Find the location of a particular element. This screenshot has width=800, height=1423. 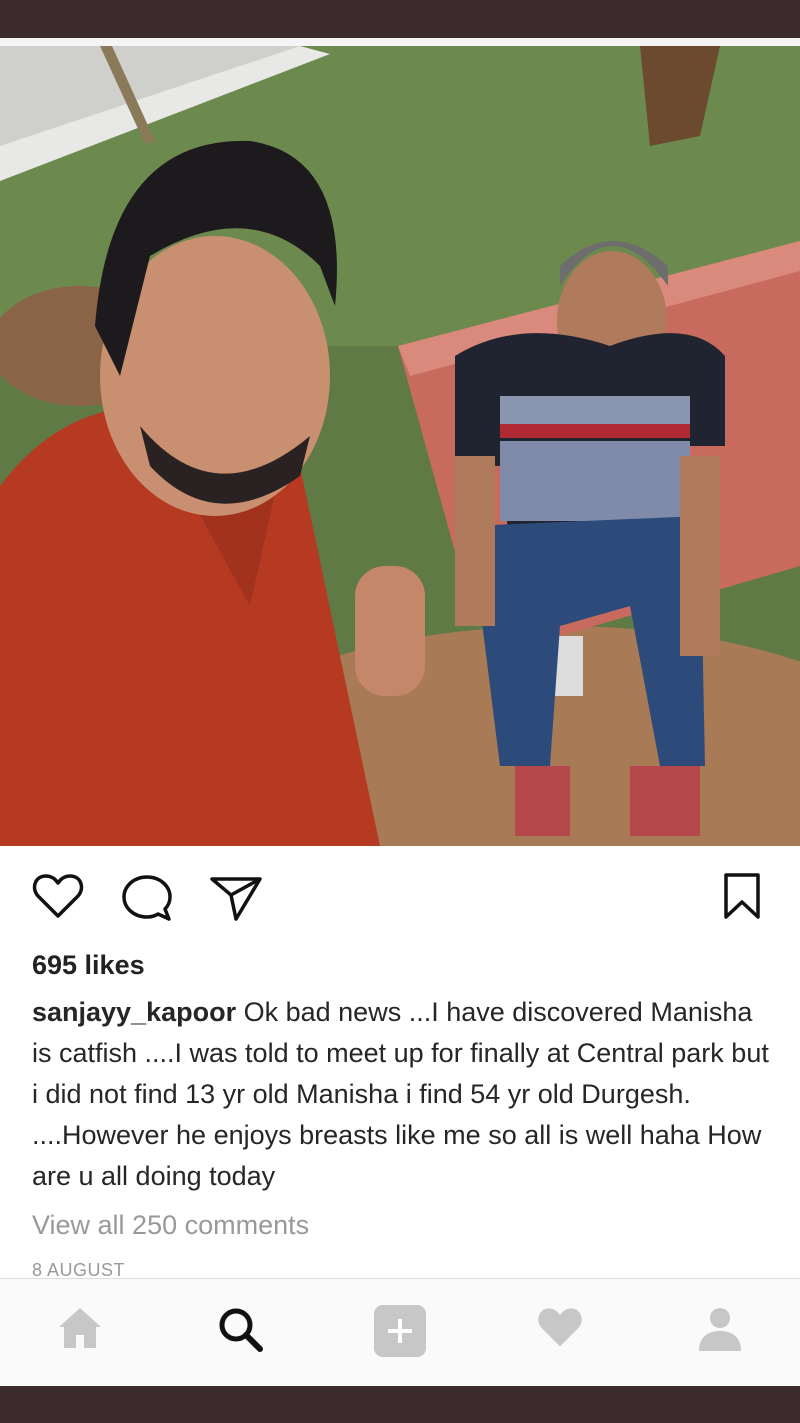

caption-username: sanjayy_kapoor is located at coordinates (134, 1012).